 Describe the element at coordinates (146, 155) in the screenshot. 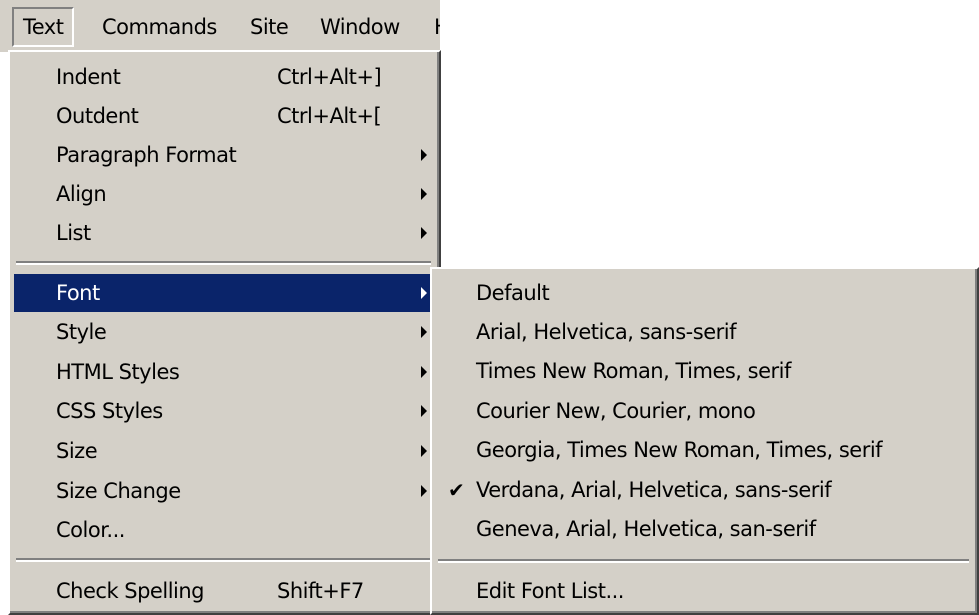

I see `menu-item-label: Paragraph Format` at that location.